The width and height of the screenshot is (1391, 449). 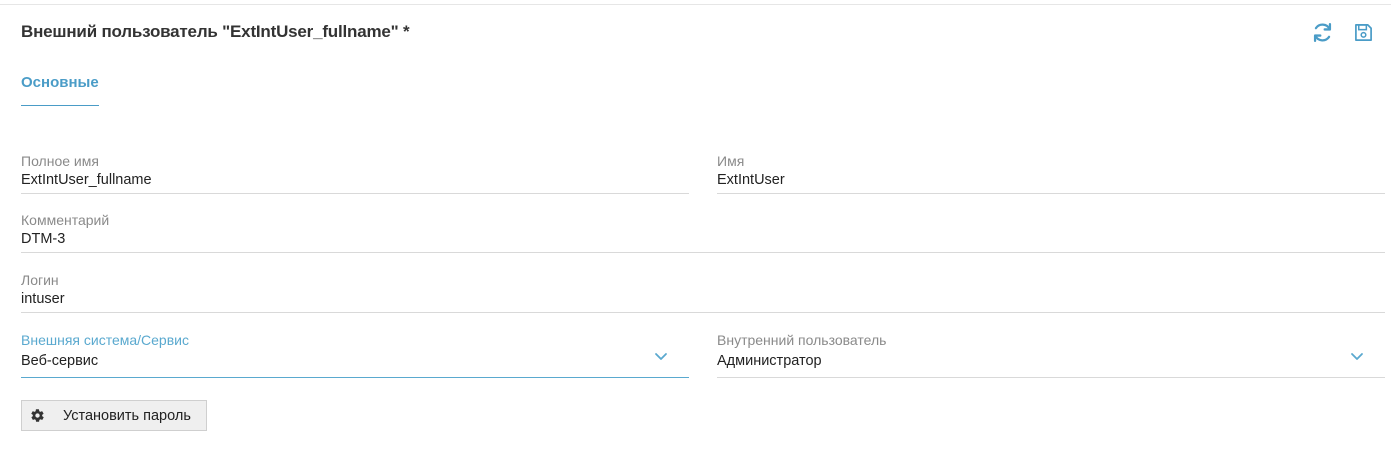 I want to click on internal-user-value: Администратор, so click(x=769, y=361).